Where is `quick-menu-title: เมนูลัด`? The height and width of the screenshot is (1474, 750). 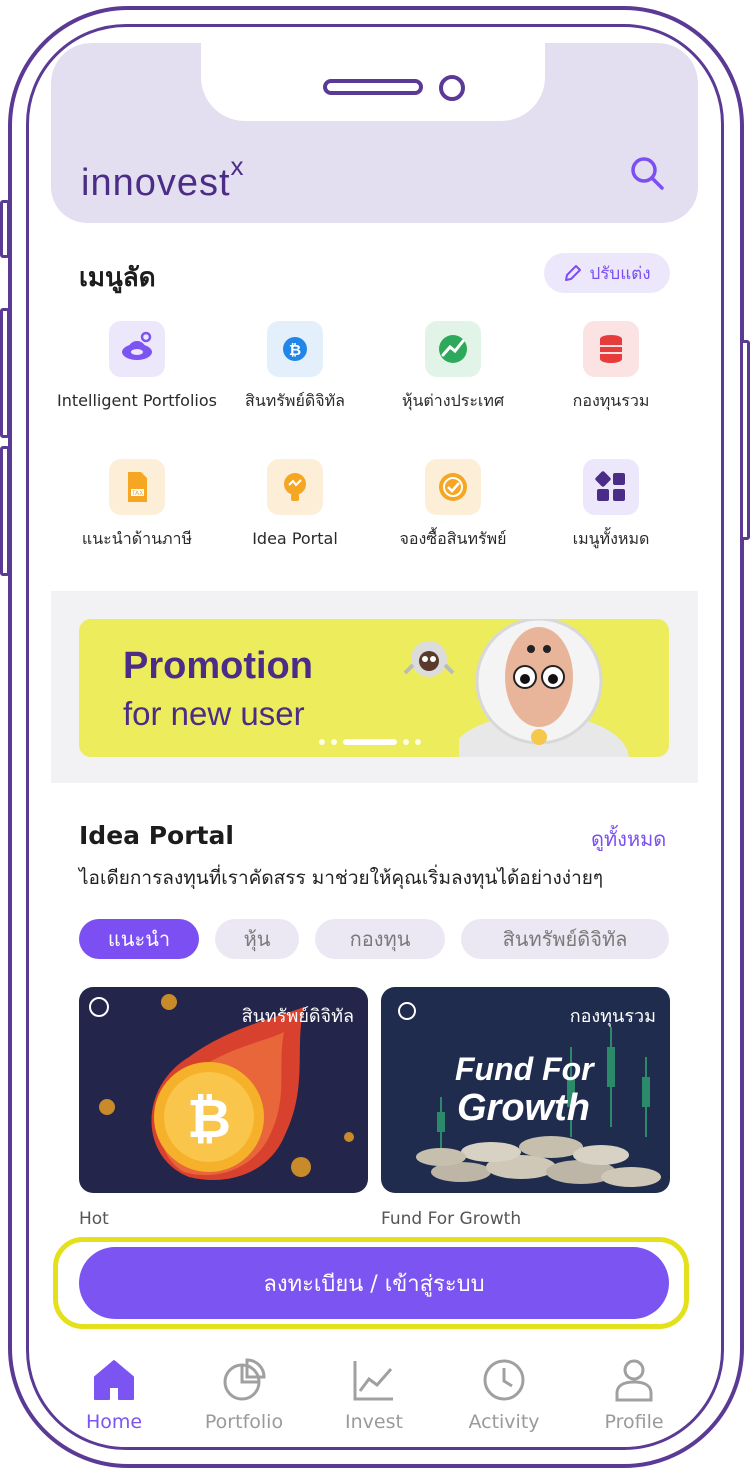 quick-menu-title: เมนูลัด is located at coordinates (117, 278).